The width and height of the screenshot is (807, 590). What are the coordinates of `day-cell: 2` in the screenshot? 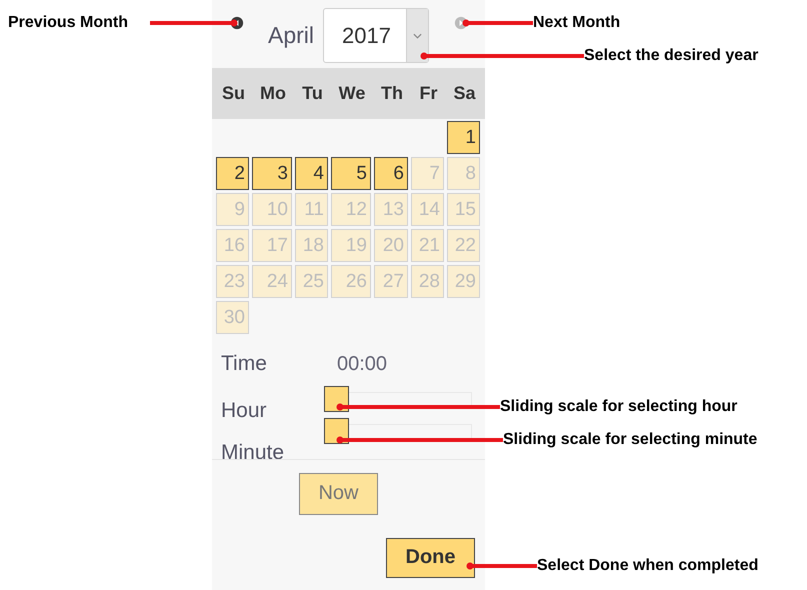 It's located at (232, 173).